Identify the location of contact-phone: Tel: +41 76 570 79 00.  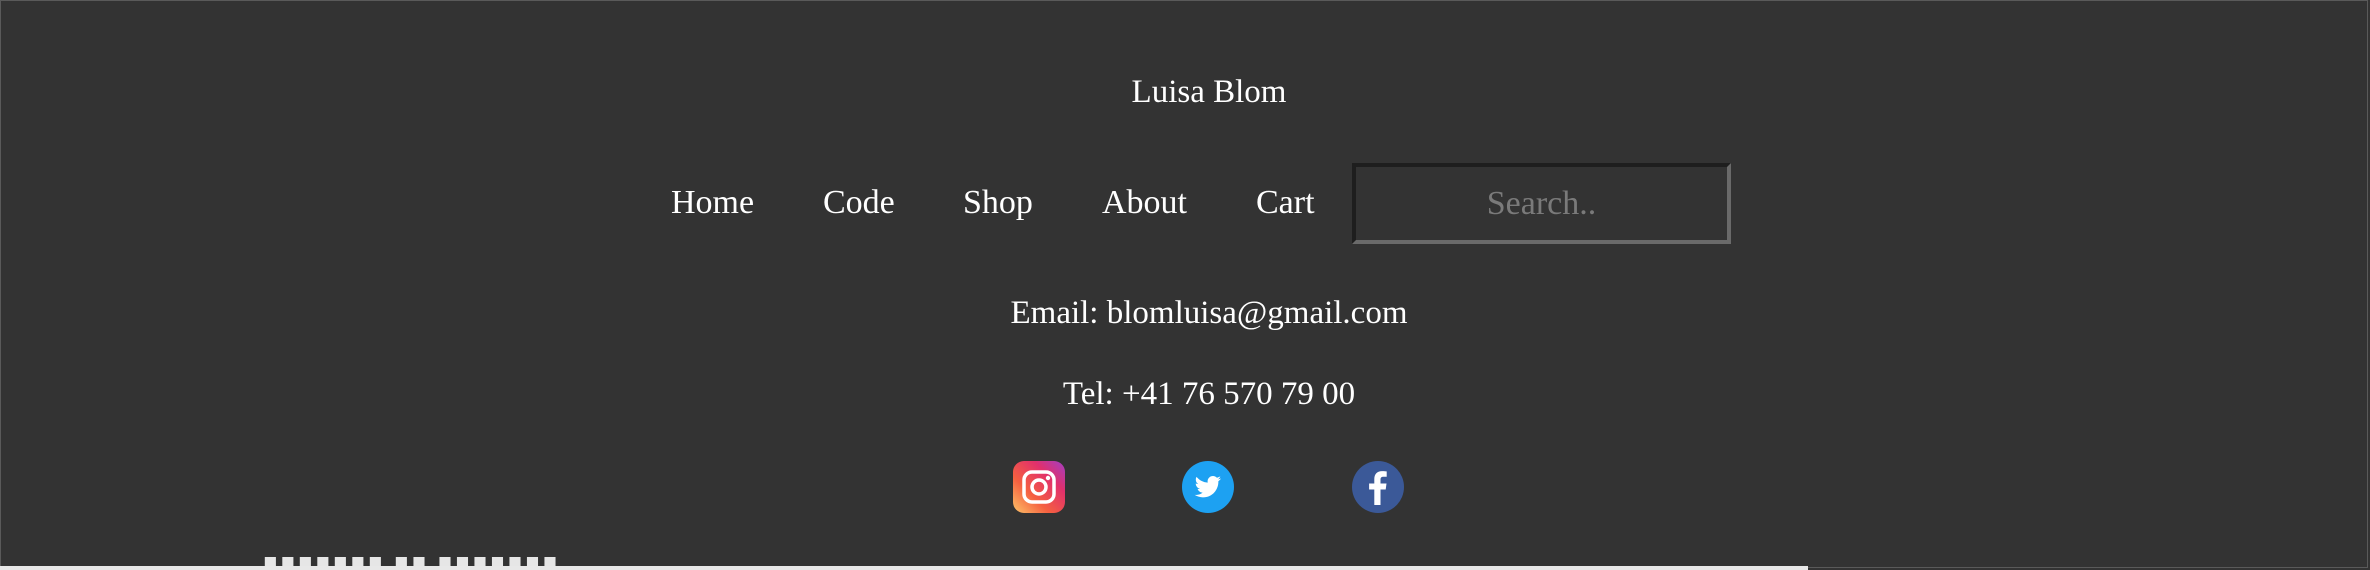
(1209, 394).